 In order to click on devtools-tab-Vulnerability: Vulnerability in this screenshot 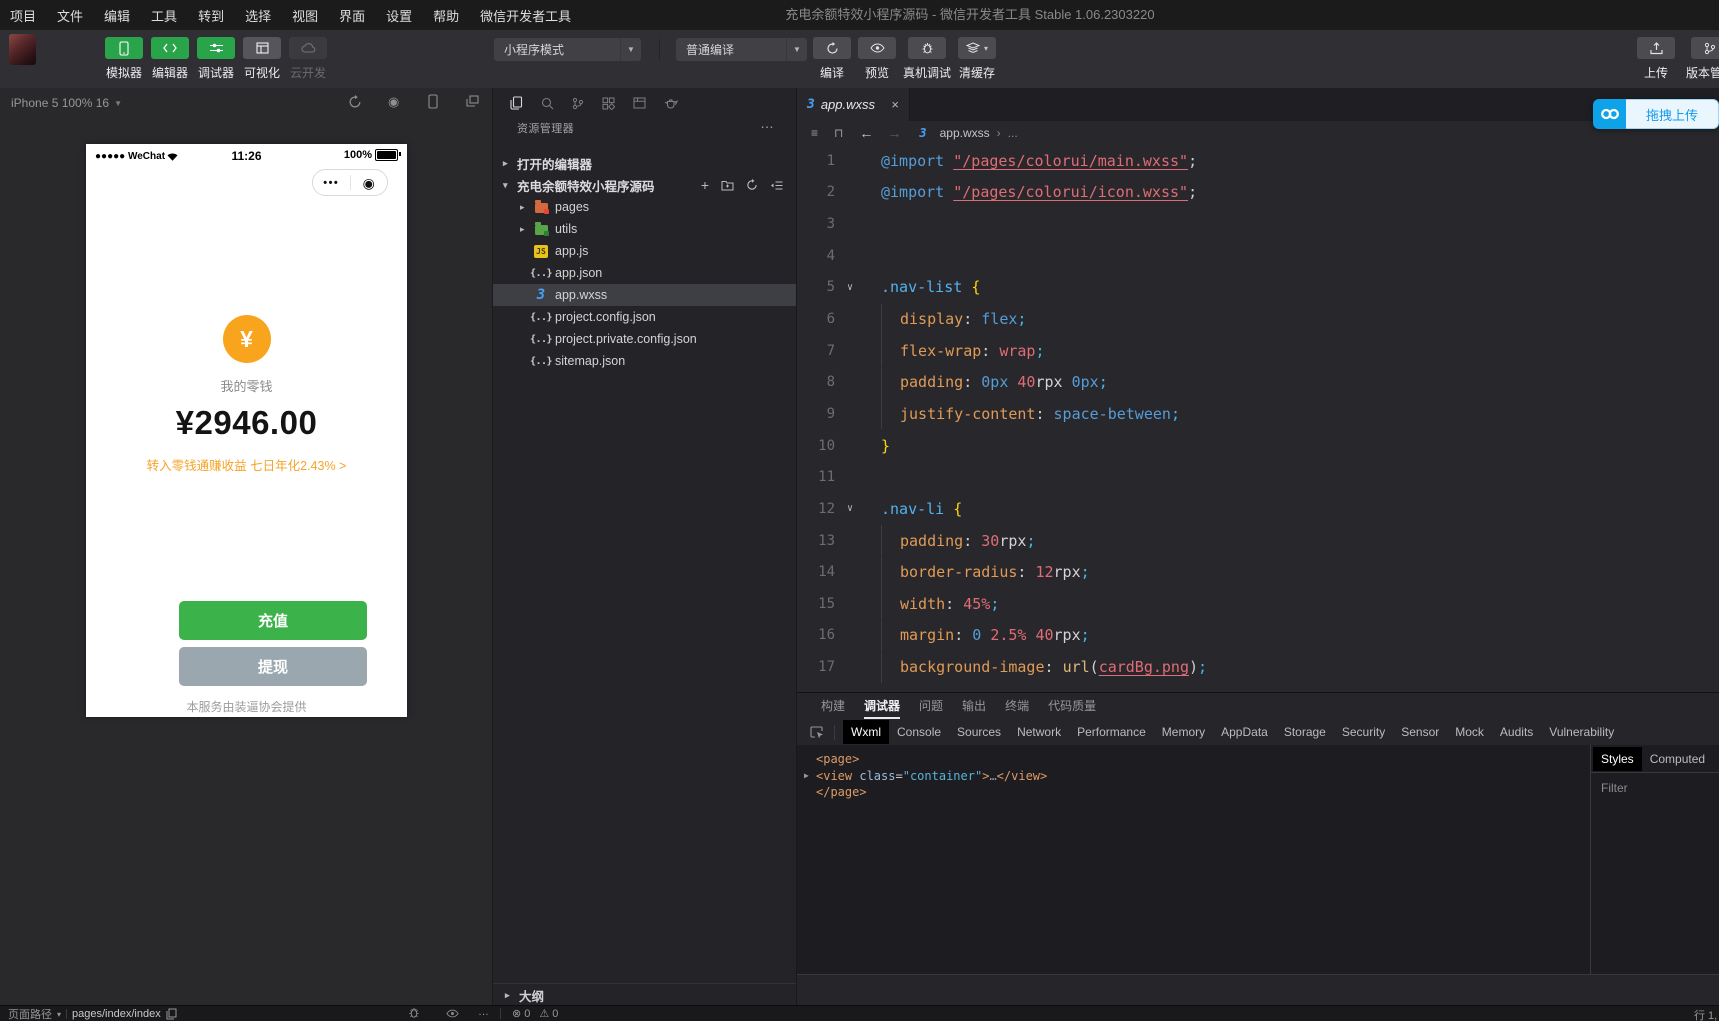, I will do `click(1581, 732)`.